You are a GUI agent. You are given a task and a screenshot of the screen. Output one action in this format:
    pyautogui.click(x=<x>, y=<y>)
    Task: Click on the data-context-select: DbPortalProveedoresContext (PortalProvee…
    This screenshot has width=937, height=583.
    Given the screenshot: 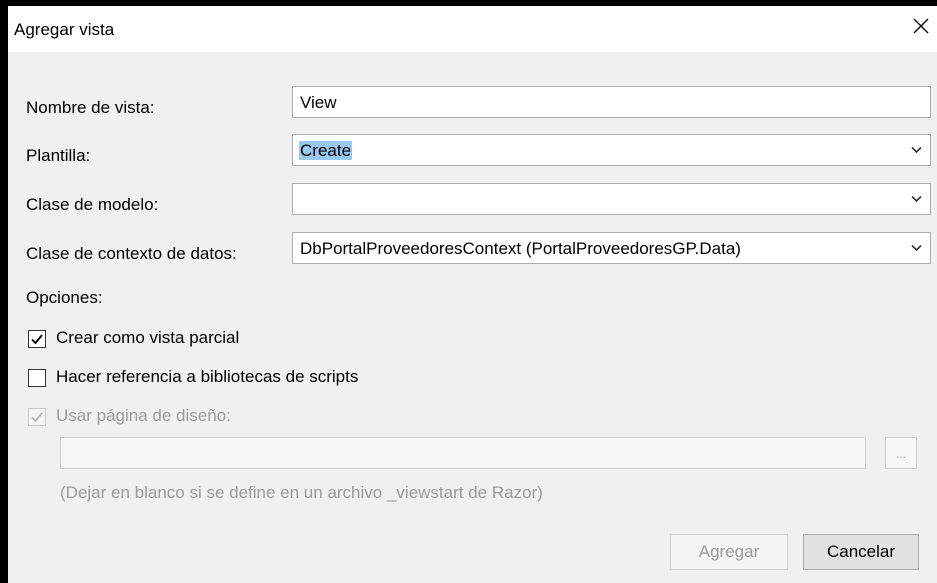 What is the action you would take?
    pyautogui.click(x=611, y=248)
    